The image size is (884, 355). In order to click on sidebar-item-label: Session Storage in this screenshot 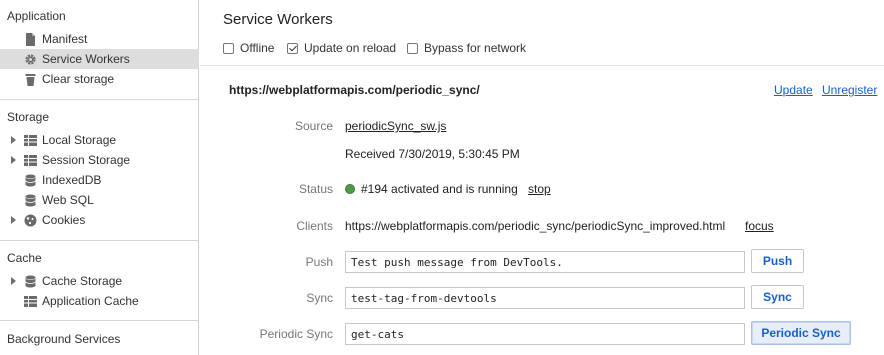, I will do `click(86, 160)`.